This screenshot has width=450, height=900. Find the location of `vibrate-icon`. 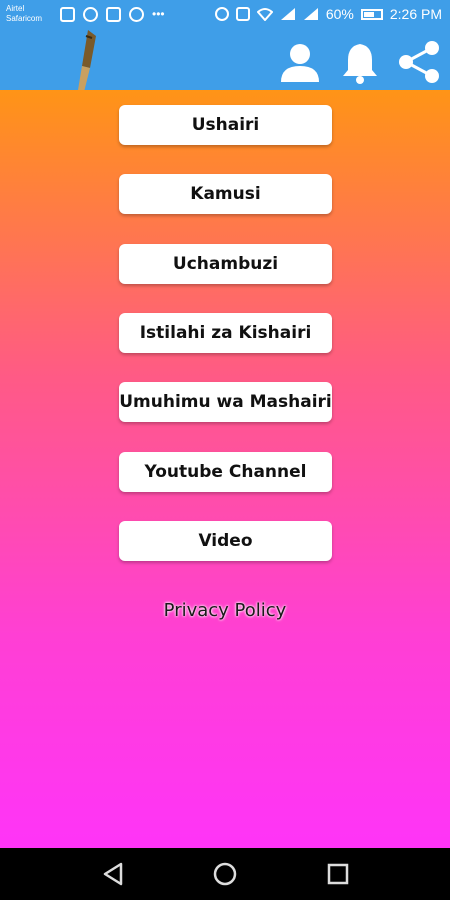

vibrate-icon is located at coordinates (242, 14).